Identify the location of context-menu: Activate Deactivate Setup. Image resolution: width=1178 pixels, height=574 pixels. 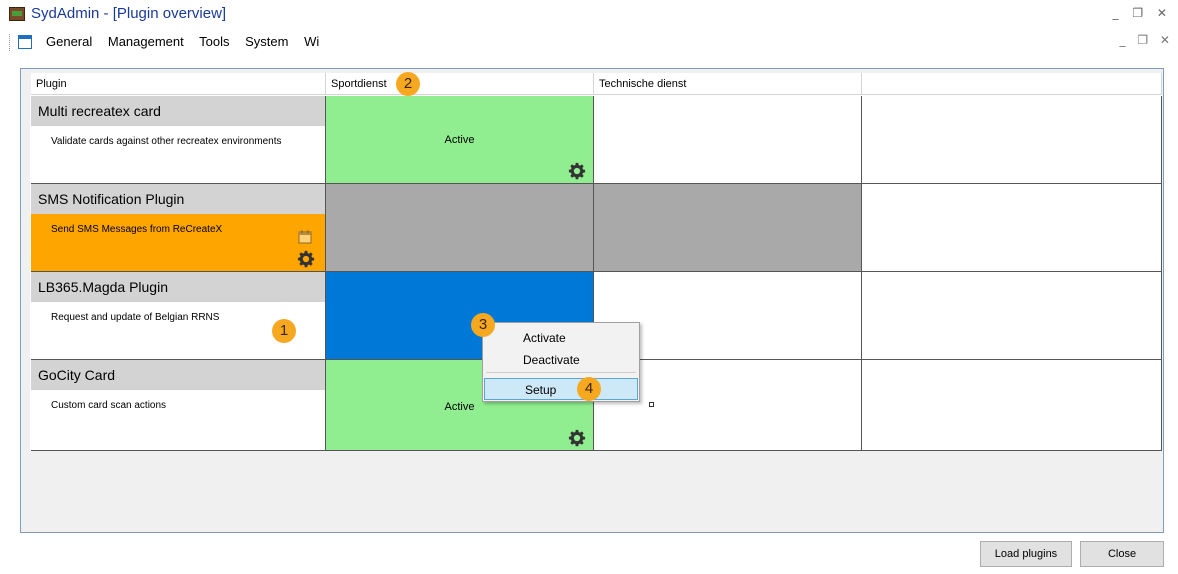
(561, 362).